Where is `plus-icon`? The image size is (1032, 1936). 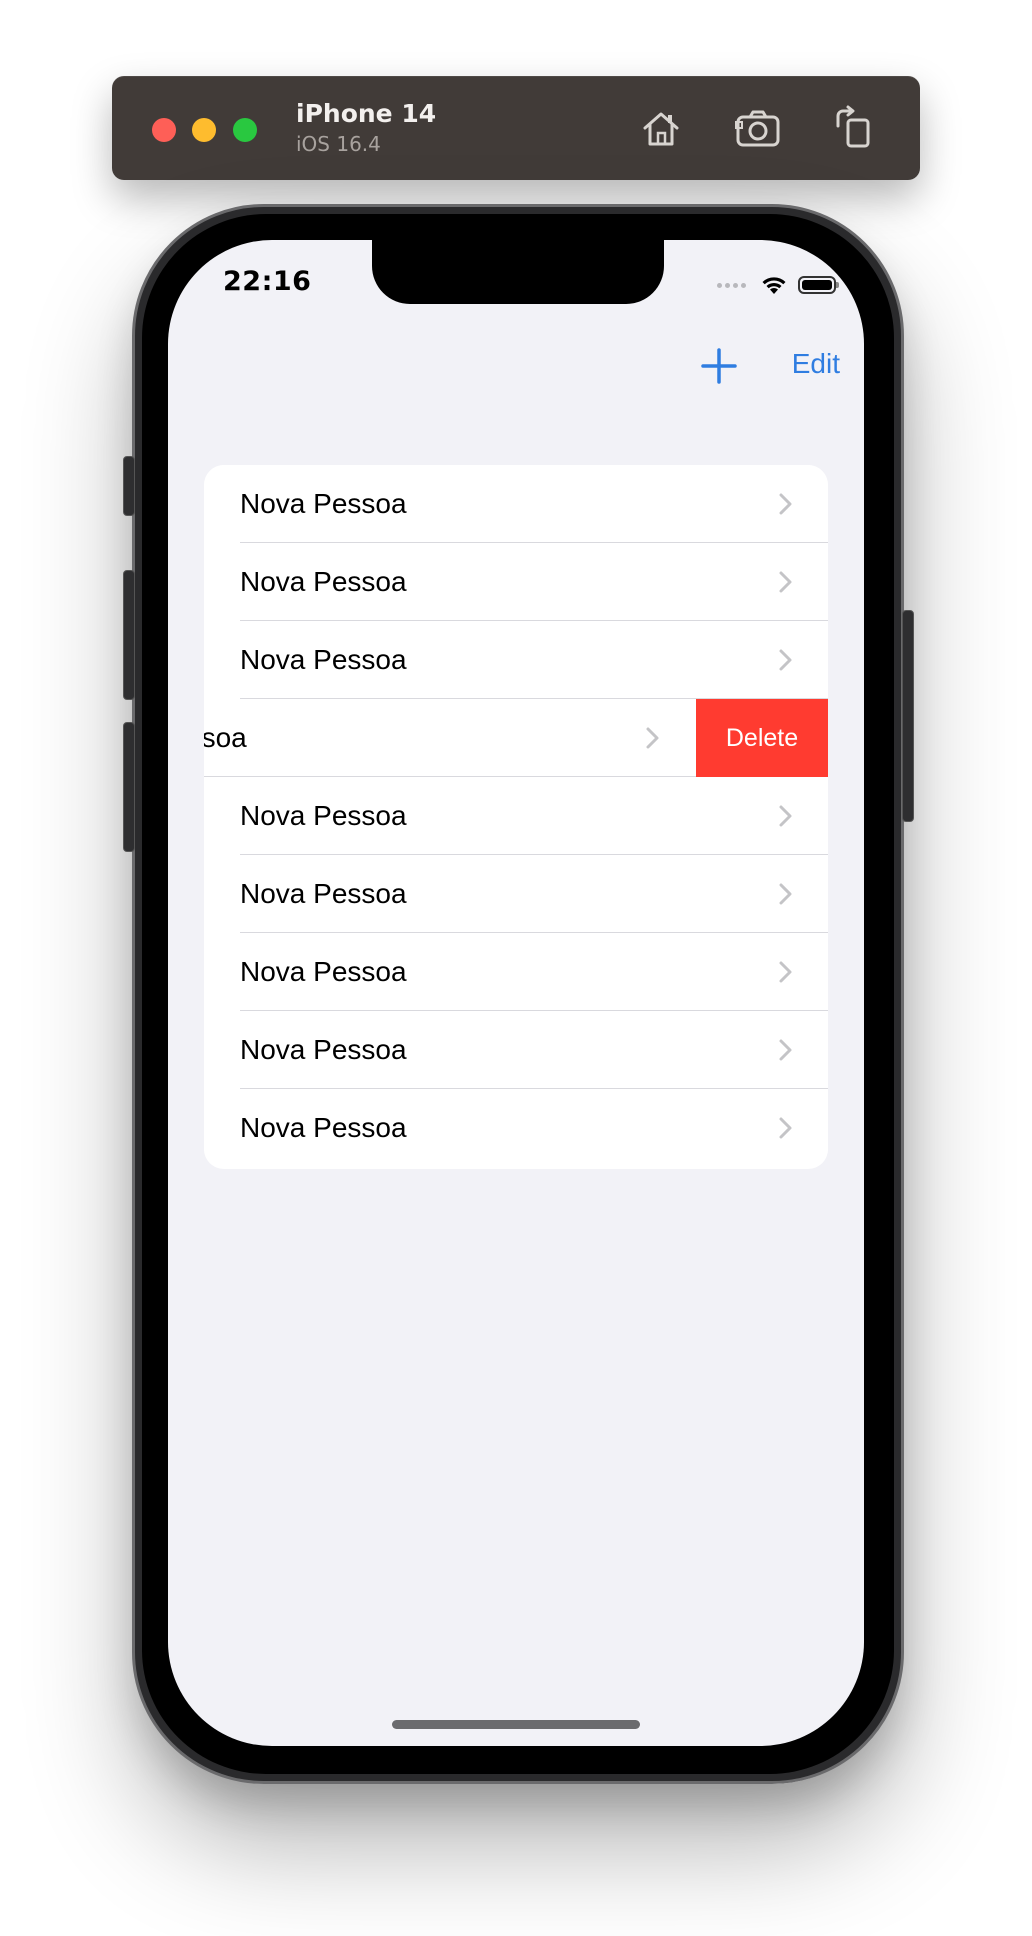 plus-icon is located at coordinates (719, 366).